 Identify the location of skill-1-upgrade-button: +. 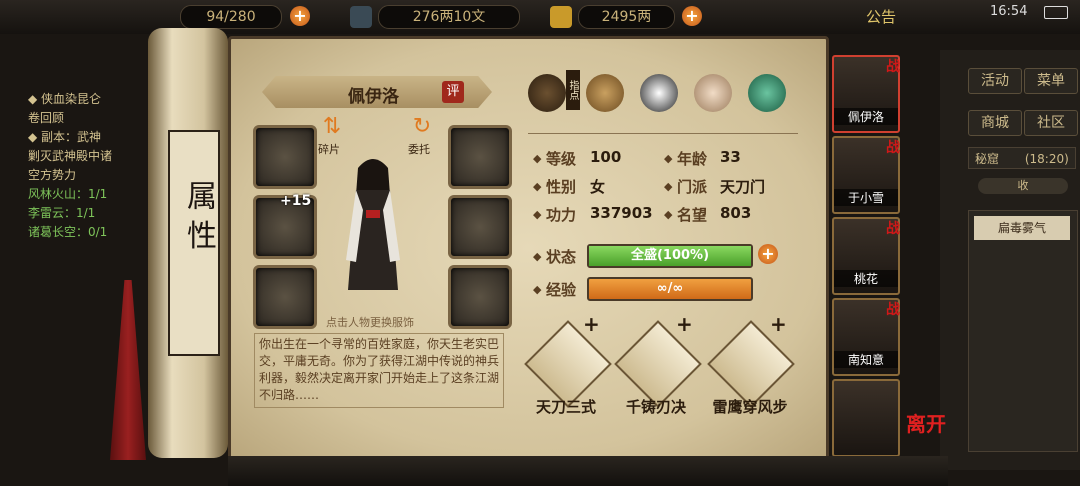
(591, 324).